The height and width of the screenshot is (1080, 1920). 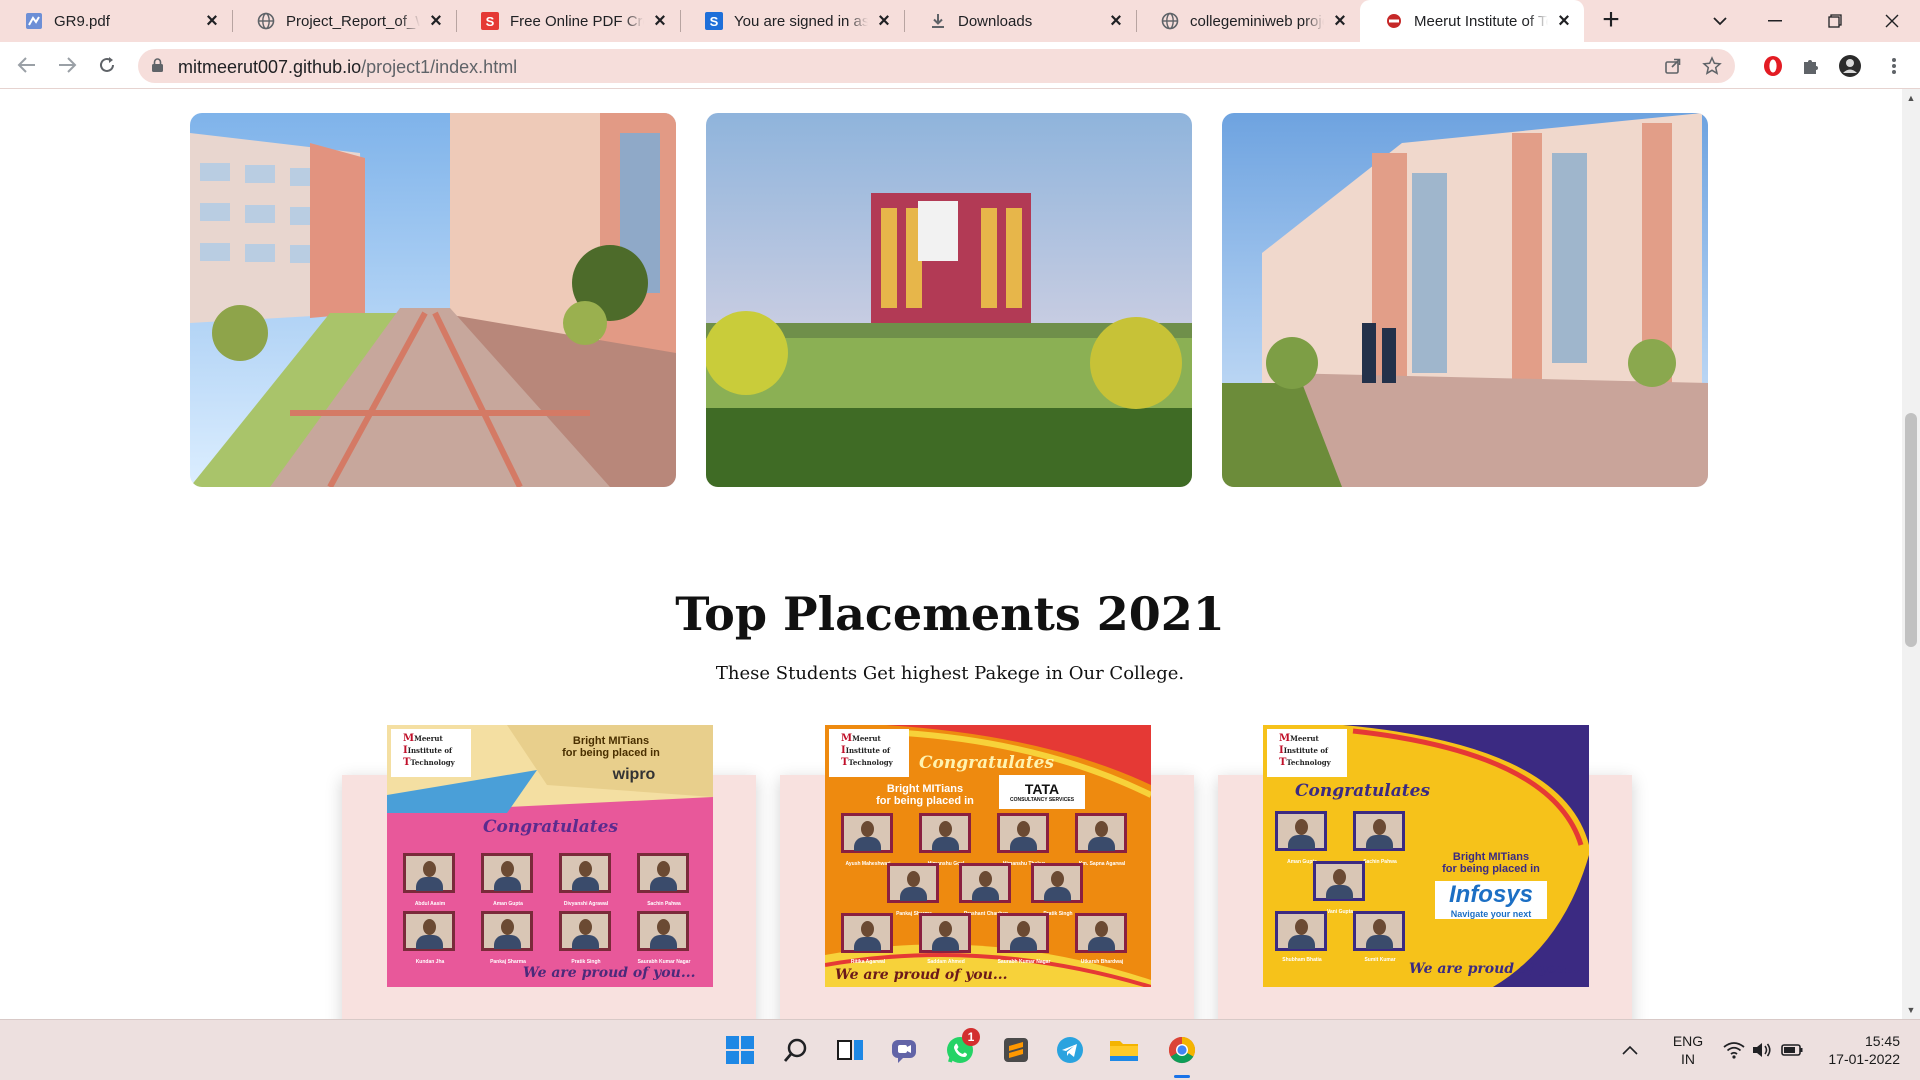 I want to click on tab-project-report: Project_Report_of_We ×, so click(x=344, y=21).